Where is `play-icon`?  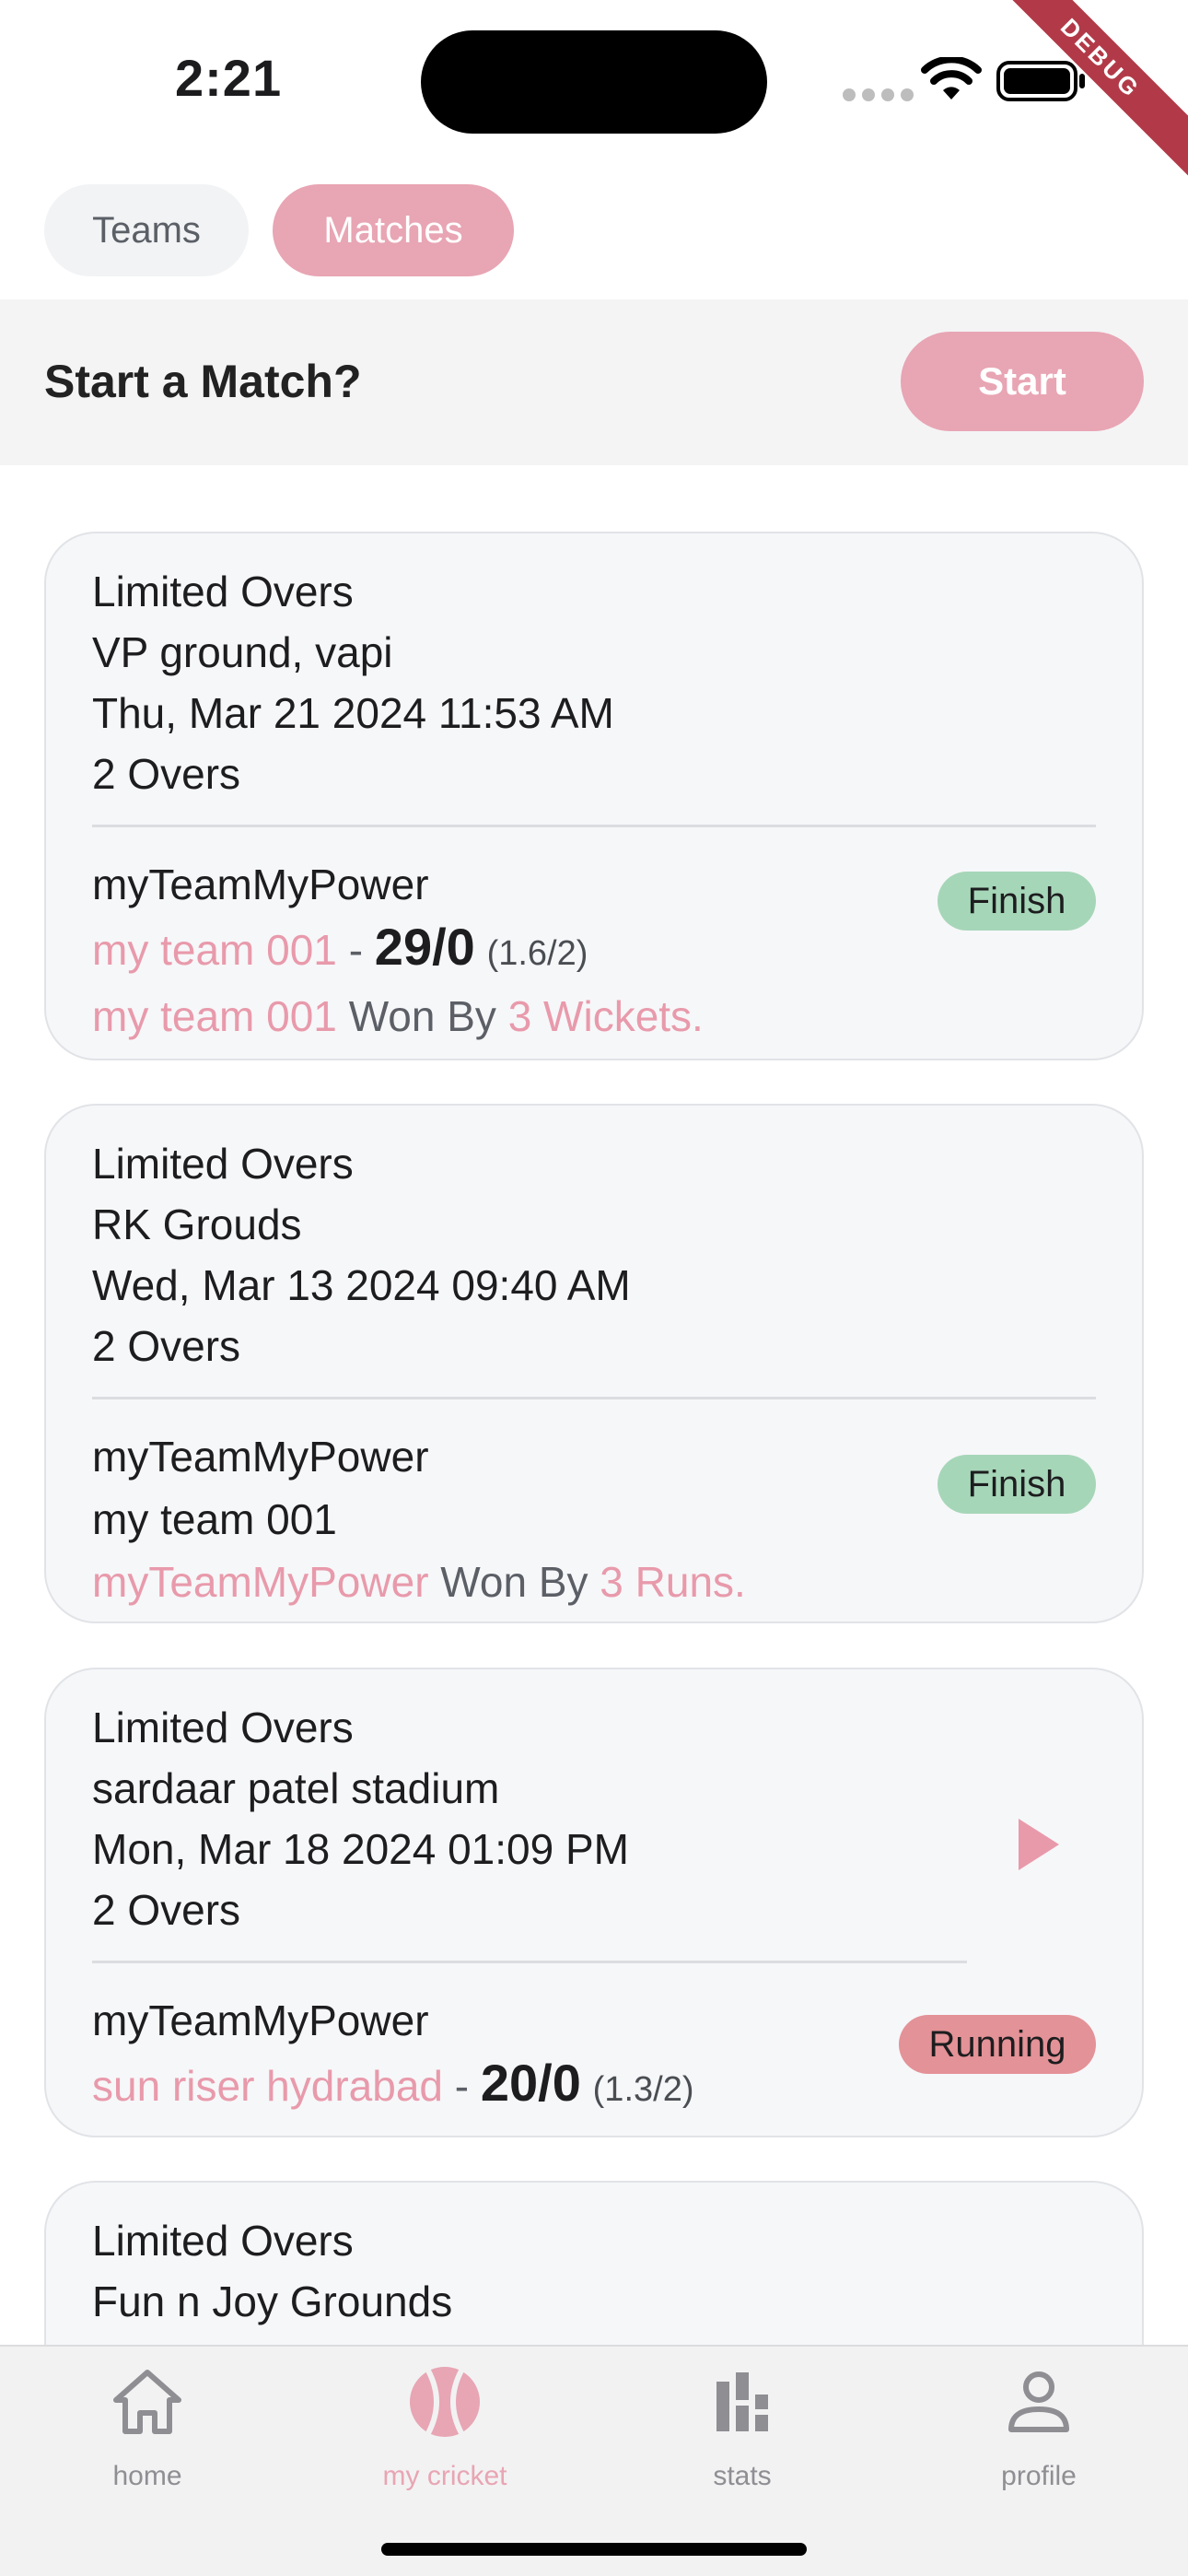
play-icon is located at coordinates (1039, 1844).